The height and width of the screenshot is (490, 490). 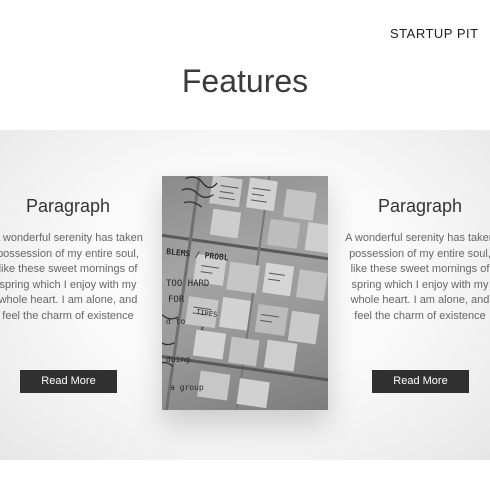 What do you see at coordinates (187, 387) in the screenshot?
I see `handwriting-label: a group` at bounding box center [187, 387].